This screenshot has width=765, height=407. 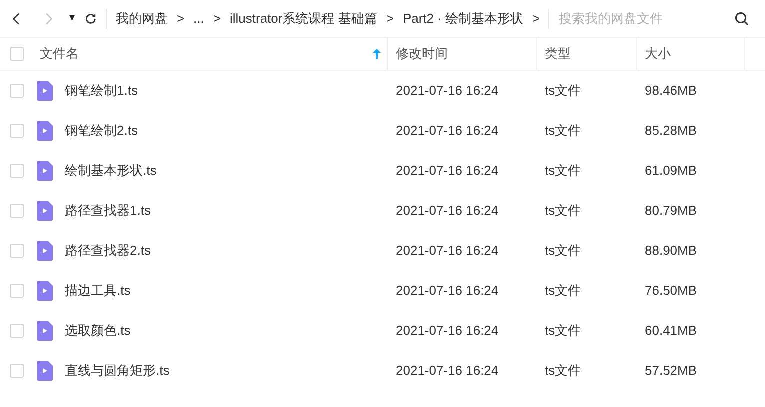 What do you see at coordinates (671, 290) in the screenshot?
I see `file-size: 76.50MB` at bounding box center [671, 290].